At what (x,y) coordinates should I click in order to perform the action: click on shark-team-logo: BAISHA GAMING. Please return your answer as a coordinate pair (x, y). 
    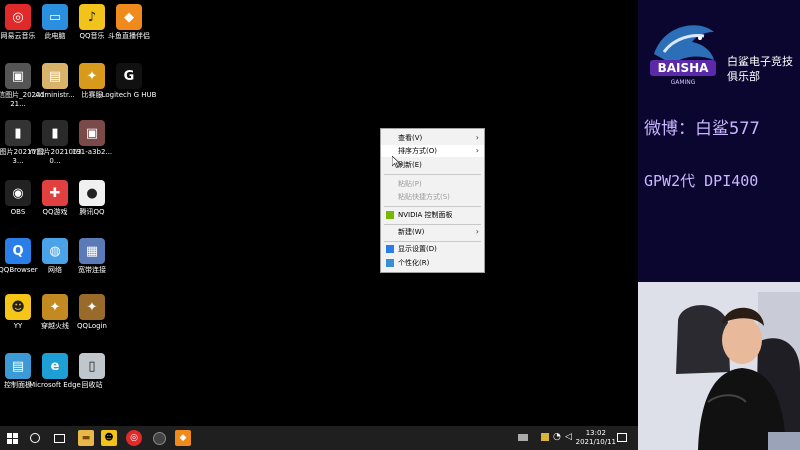
    Looking at the image, I should click on (683, 55).